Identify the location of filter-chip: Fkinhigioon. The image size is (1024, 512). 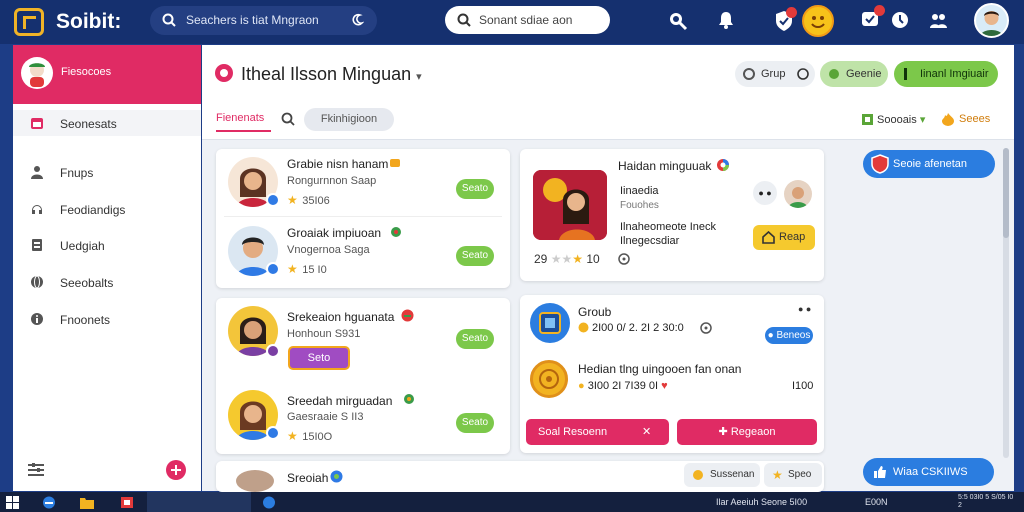
(349, 119).